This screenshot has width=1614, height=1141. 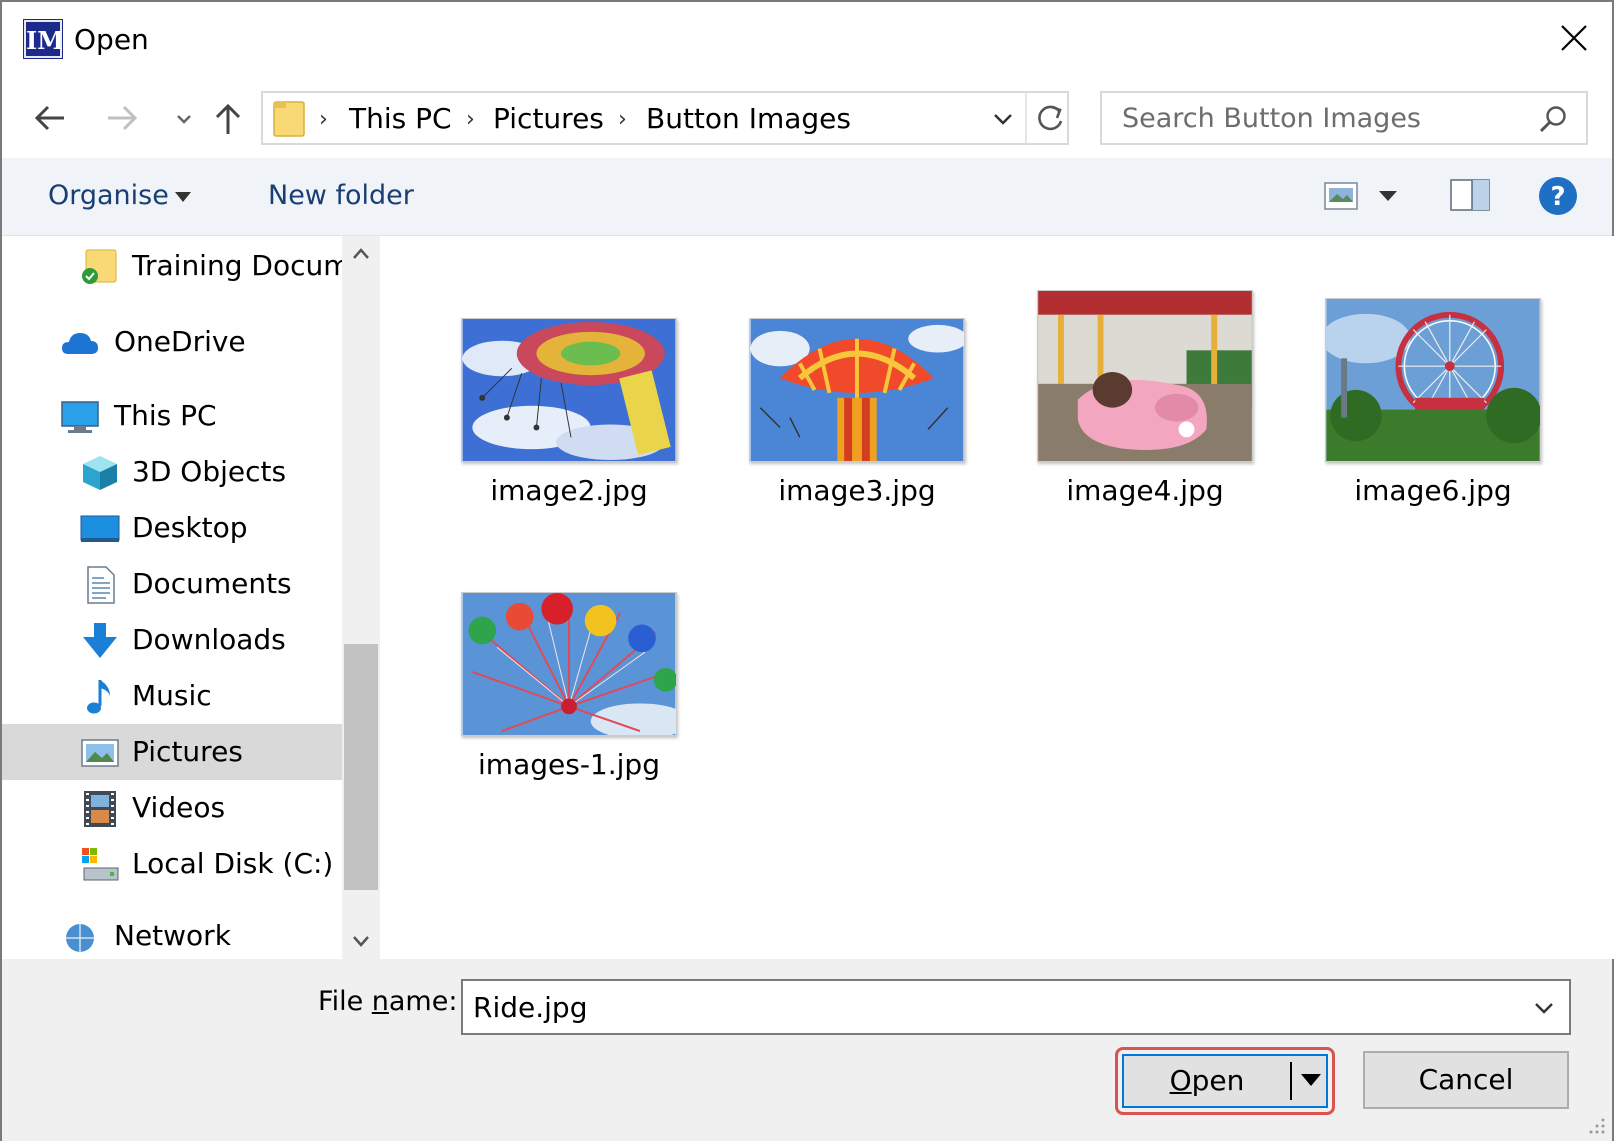 I want to click on breadcrumb-this-pc: This PC, so click(x=400, y=119).